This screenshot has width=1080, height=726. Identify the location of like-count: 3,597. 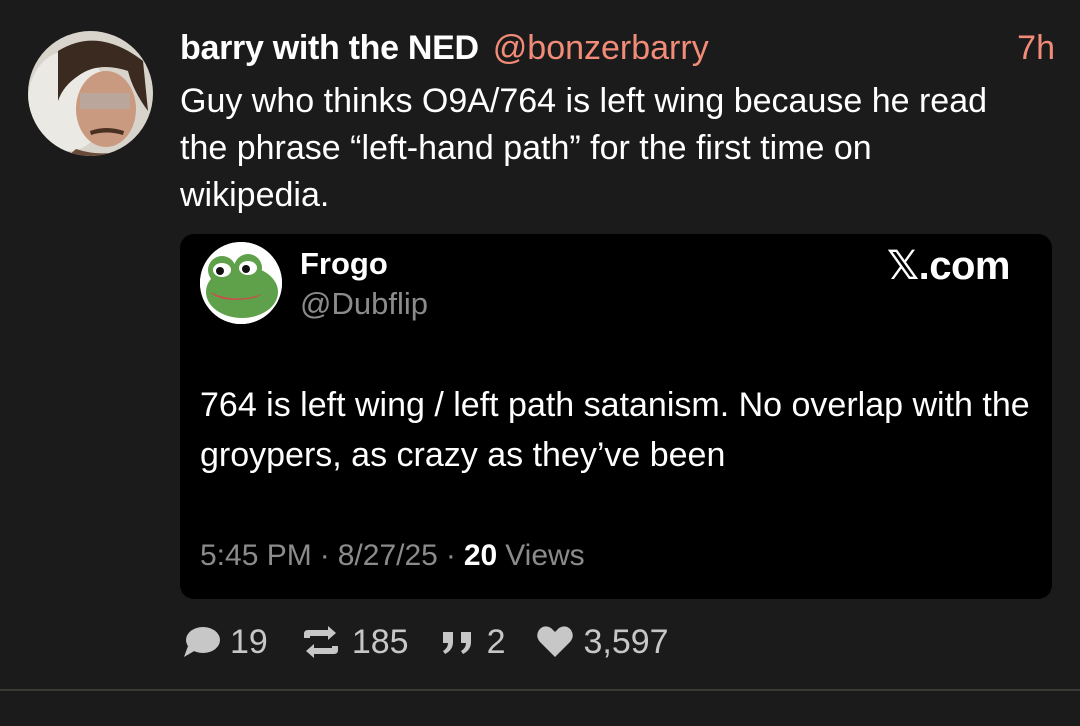
(626, 641).